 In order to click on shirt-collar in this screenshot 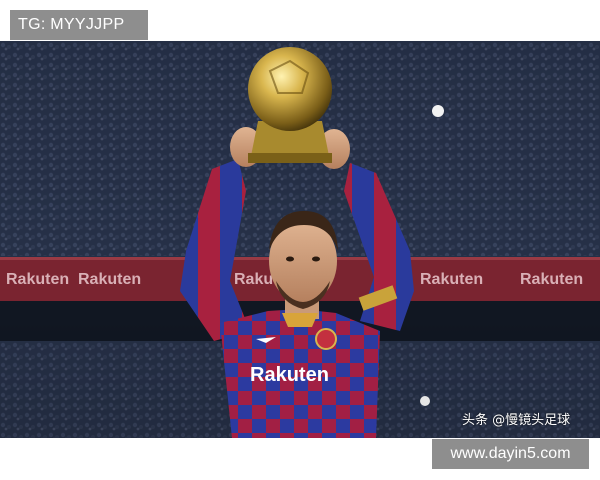, I will do `click(300, 320)`.